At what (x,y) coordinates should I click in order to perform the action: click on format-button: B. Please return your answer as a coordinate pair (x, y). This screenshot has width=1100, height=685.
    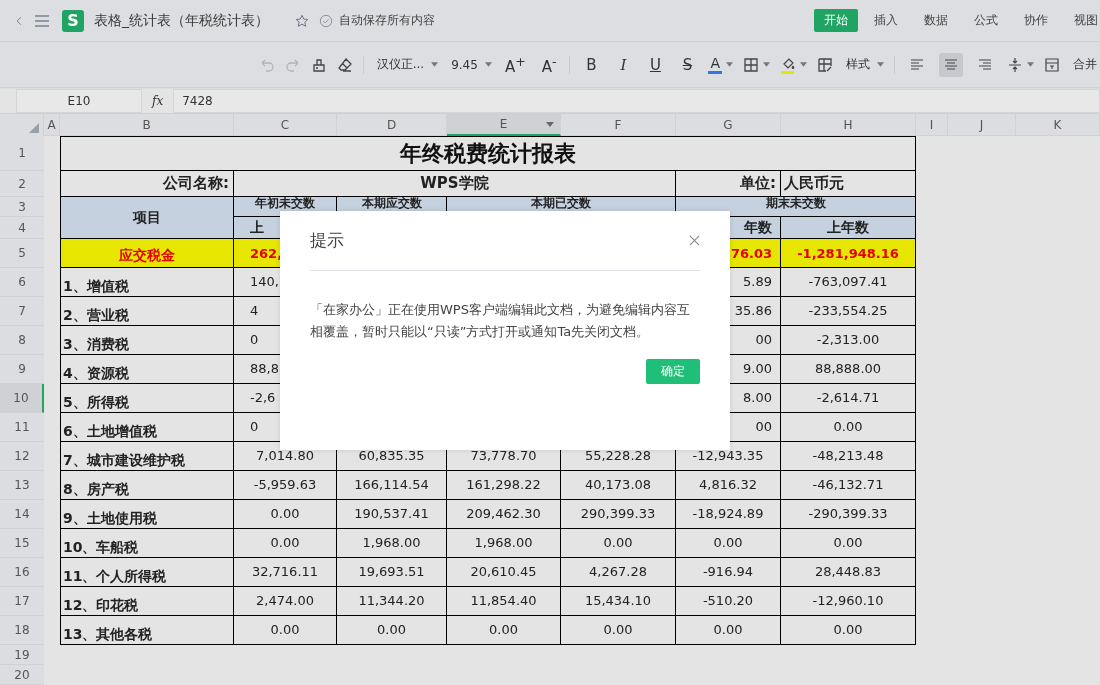
    Looking at the image, I should click on (591, 64).